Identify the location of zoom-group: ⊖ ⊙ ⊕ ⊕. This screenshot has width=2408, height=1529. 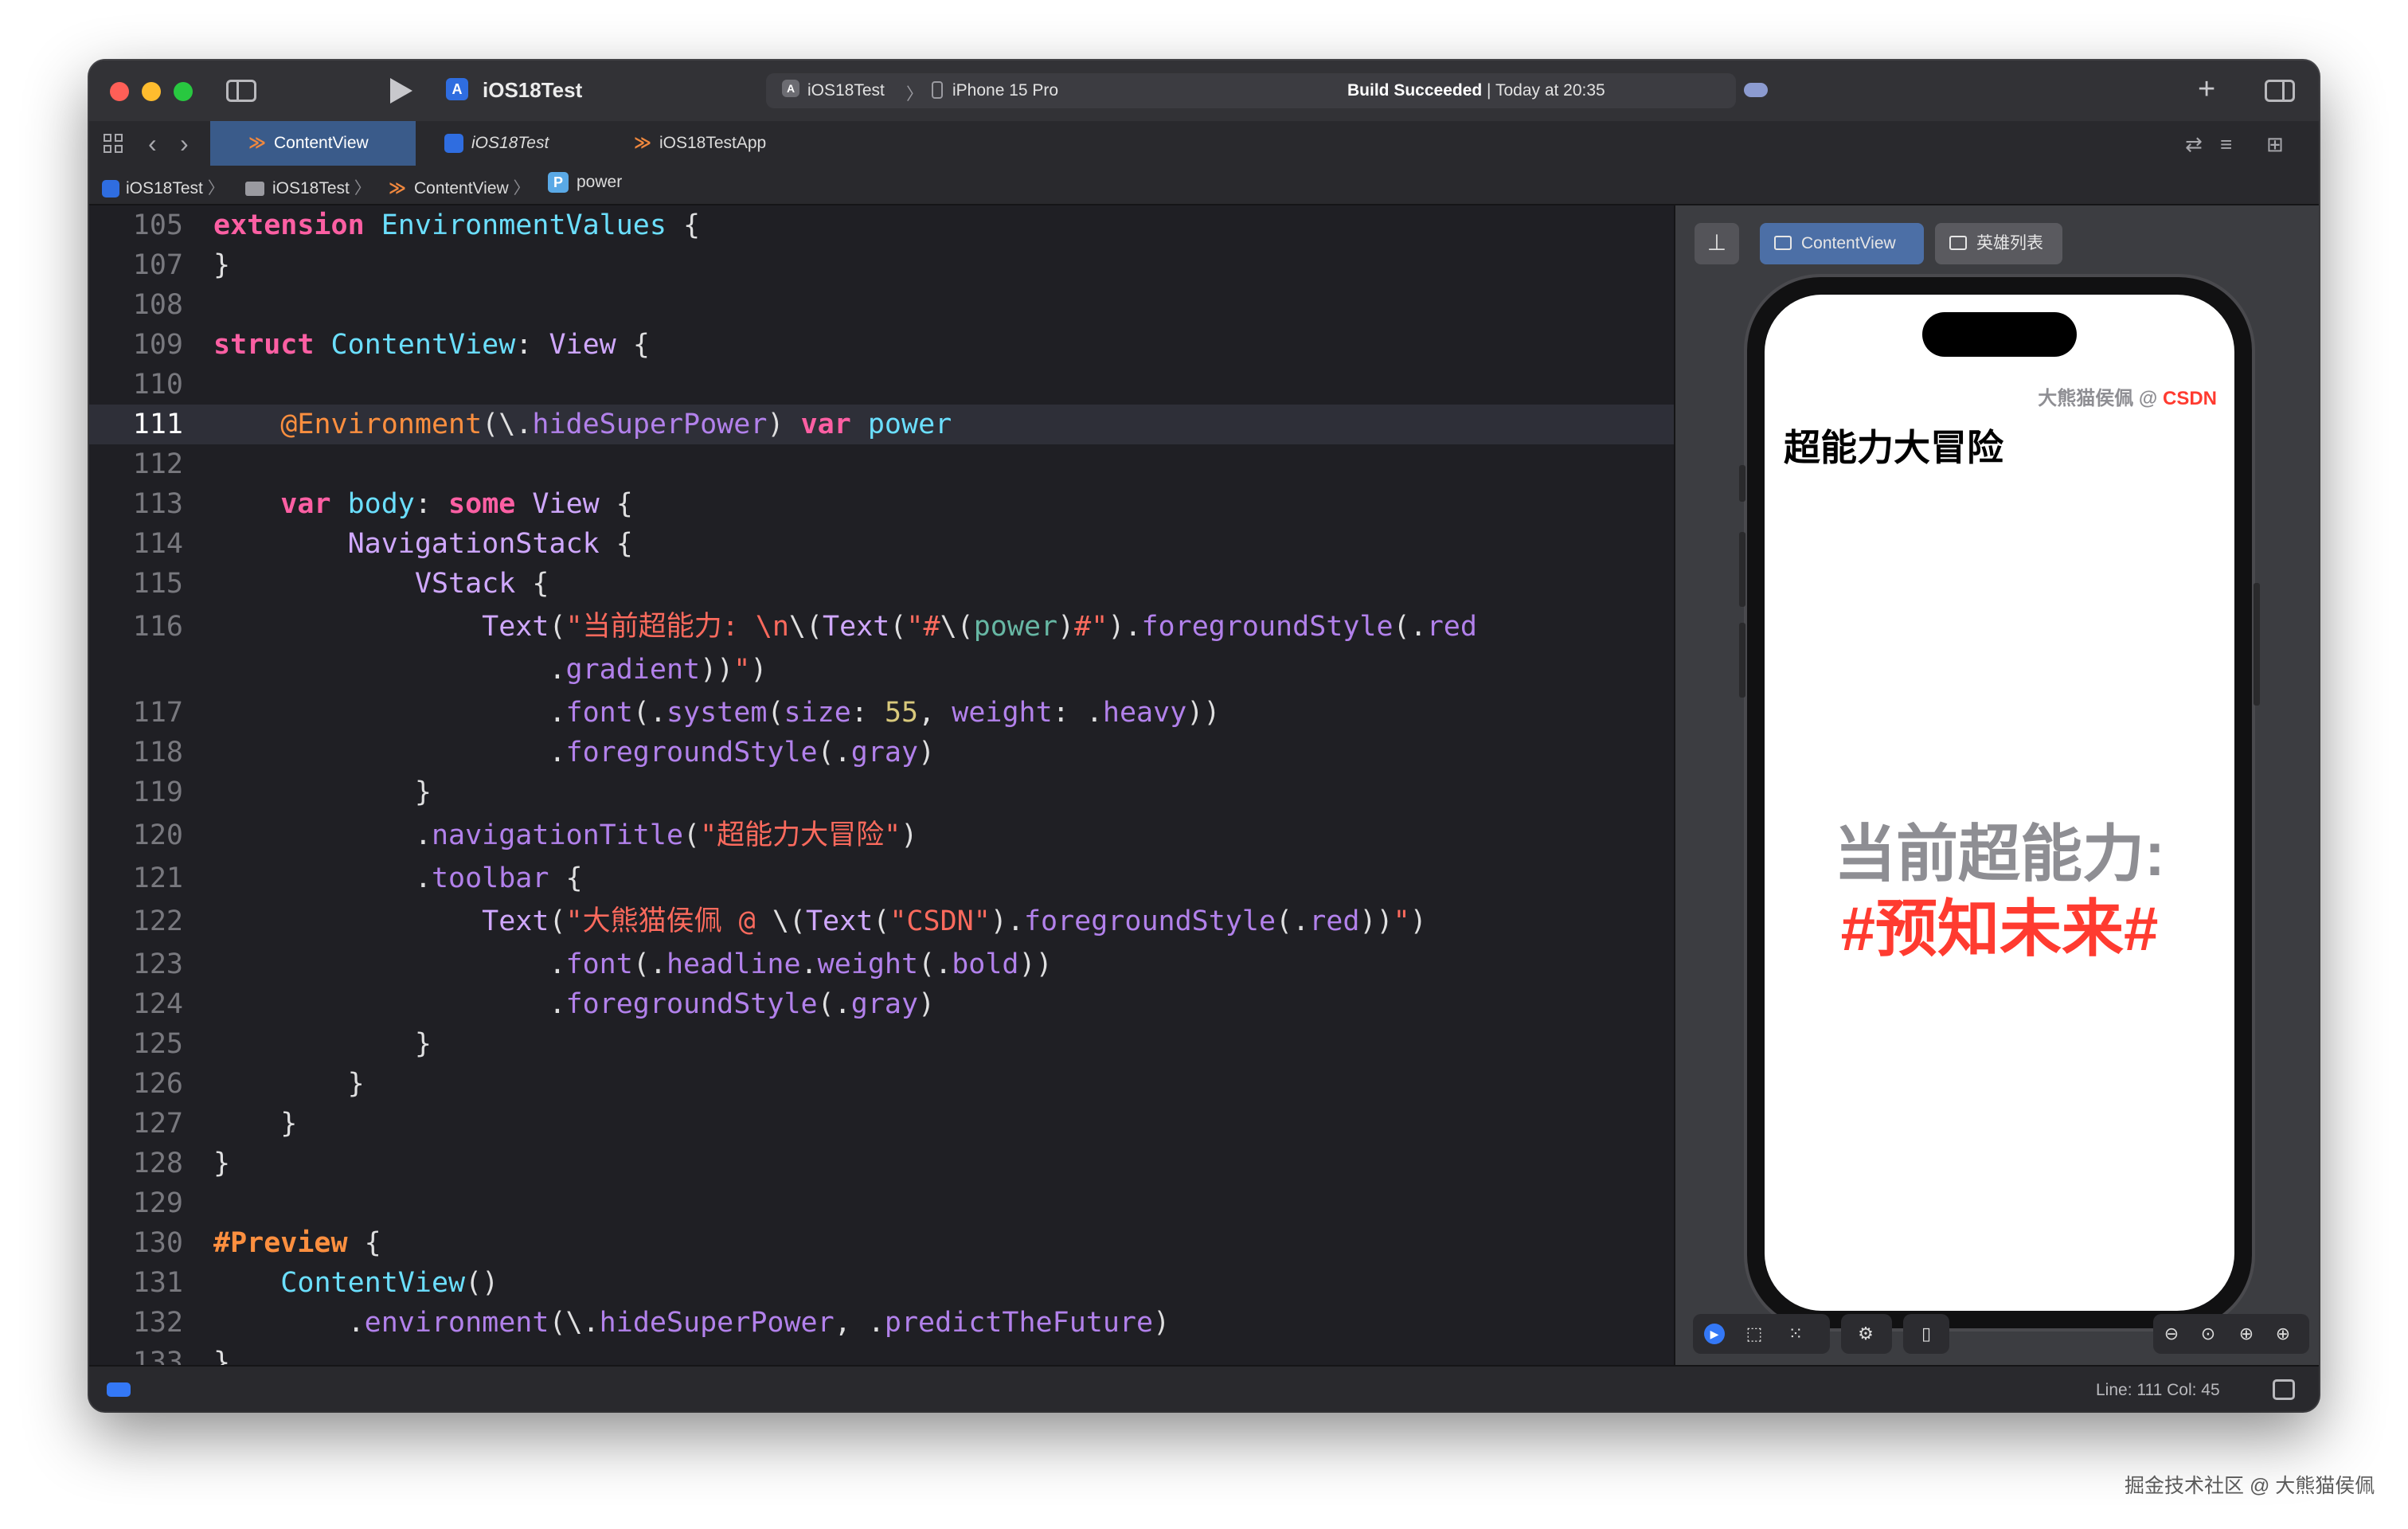
(2231, 1334).